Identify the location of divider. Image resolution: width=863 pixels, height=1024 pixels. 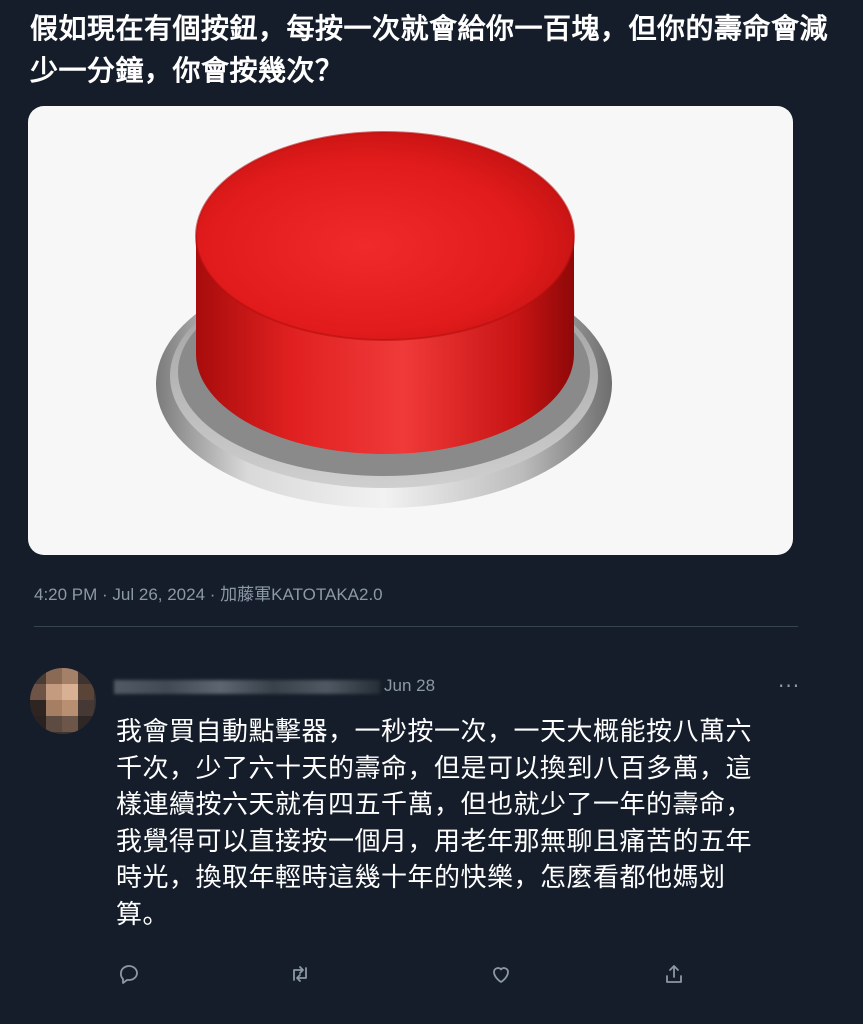
(416, 626).